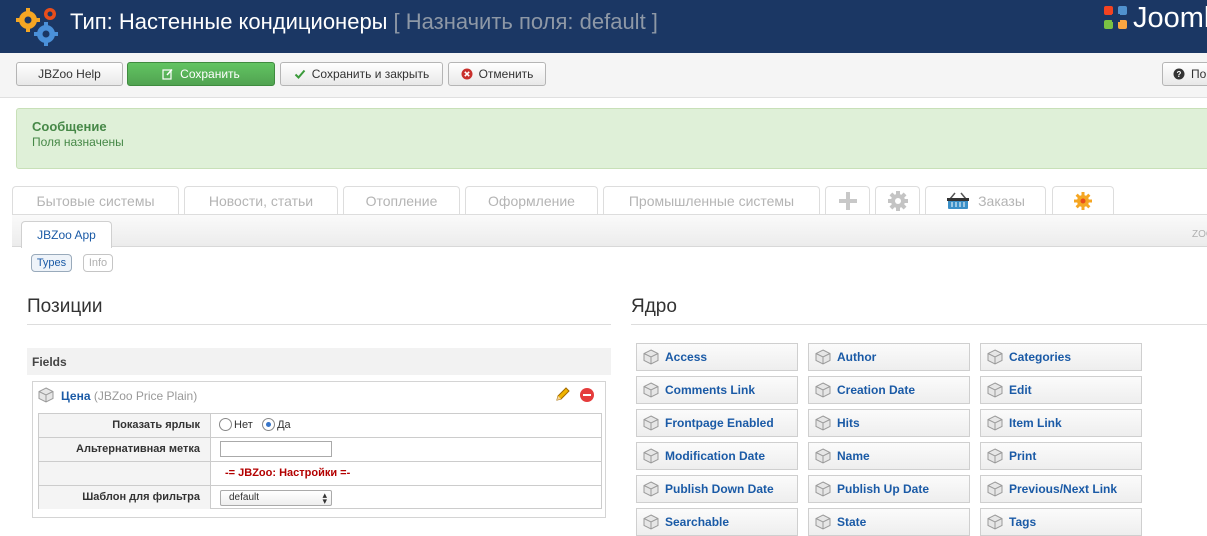  Describe the element at coordinates (244, 497) in the screenshot. I see `filter-template-value: default` at that location.